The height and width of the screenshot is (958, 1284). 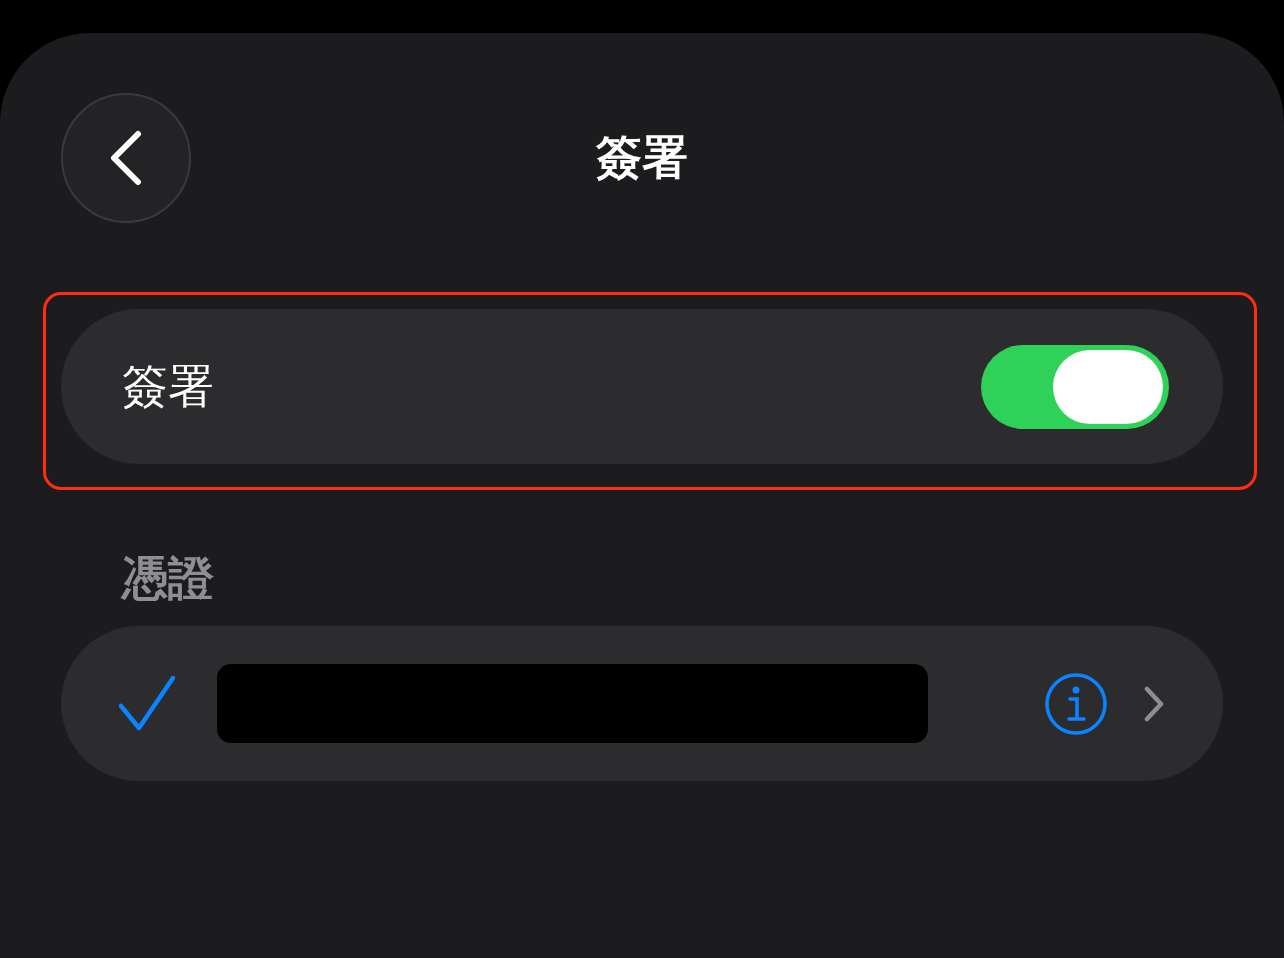 What do you see at coordinates (168, 578) in the screenshot?
I see `section-header: 憑證` at bounding box center [168, 578].